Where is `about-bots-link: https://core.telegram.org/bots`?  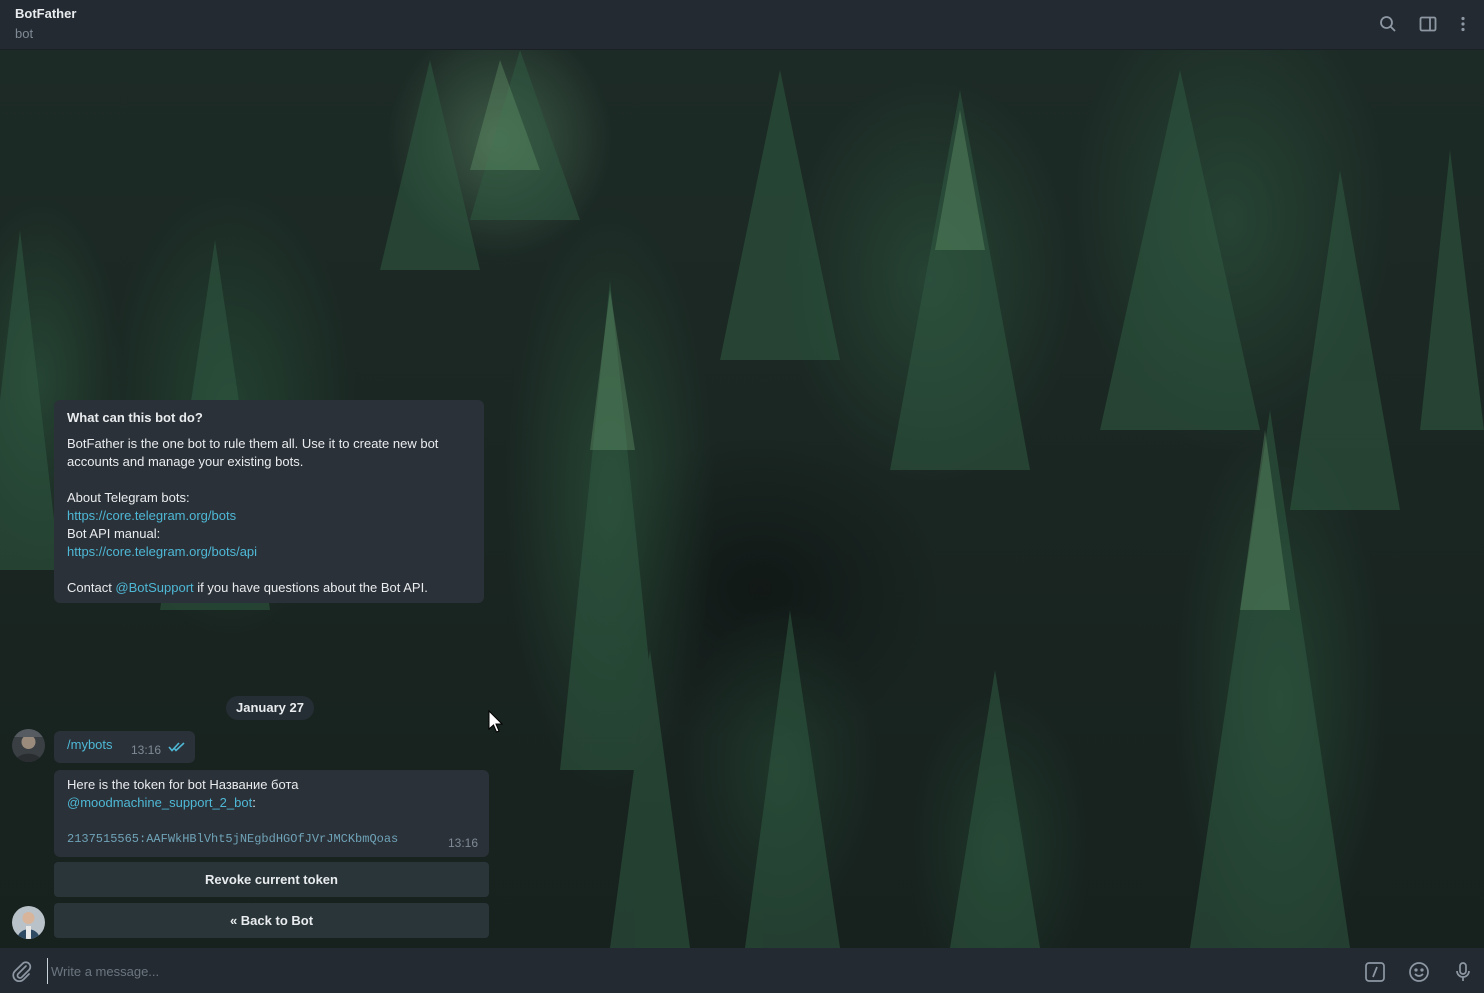 about-bots-link: https://core.telegram.org/bots is located at coordinates (269, 516).